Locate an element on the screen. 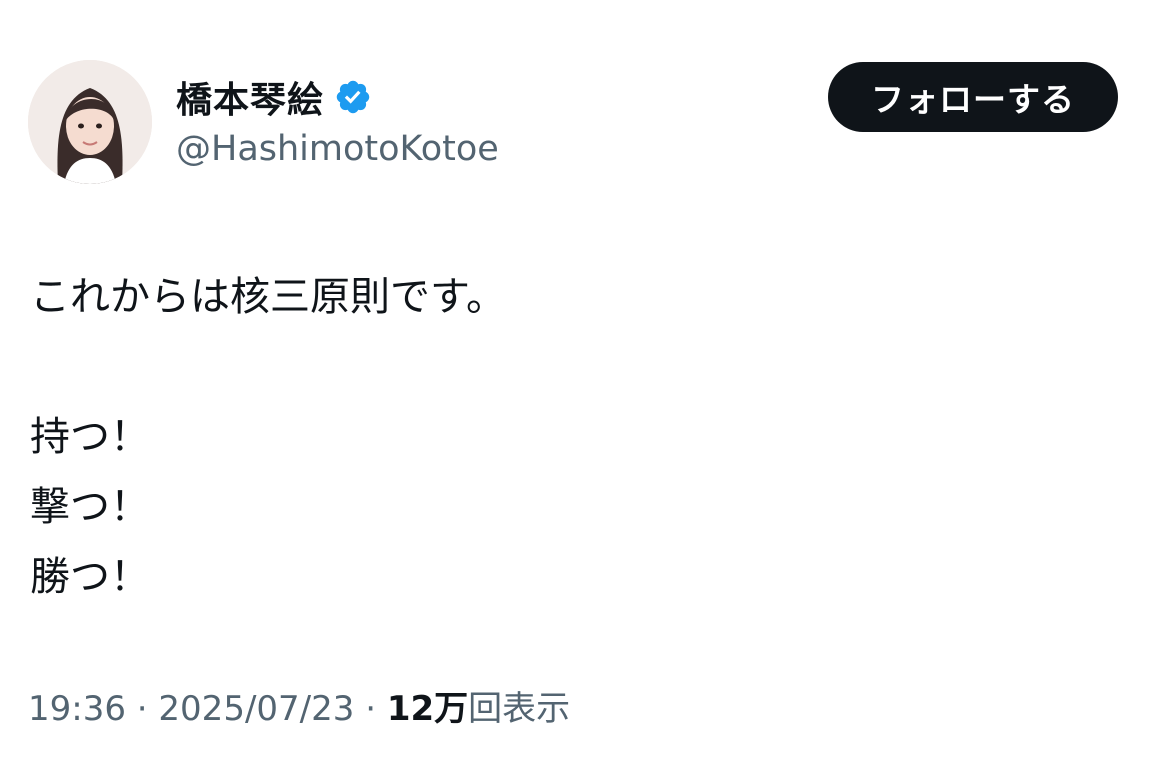 This screenshot has width=1169, height=768. tweet-date: 2025/07/23 is located at coordinates (256, 709).